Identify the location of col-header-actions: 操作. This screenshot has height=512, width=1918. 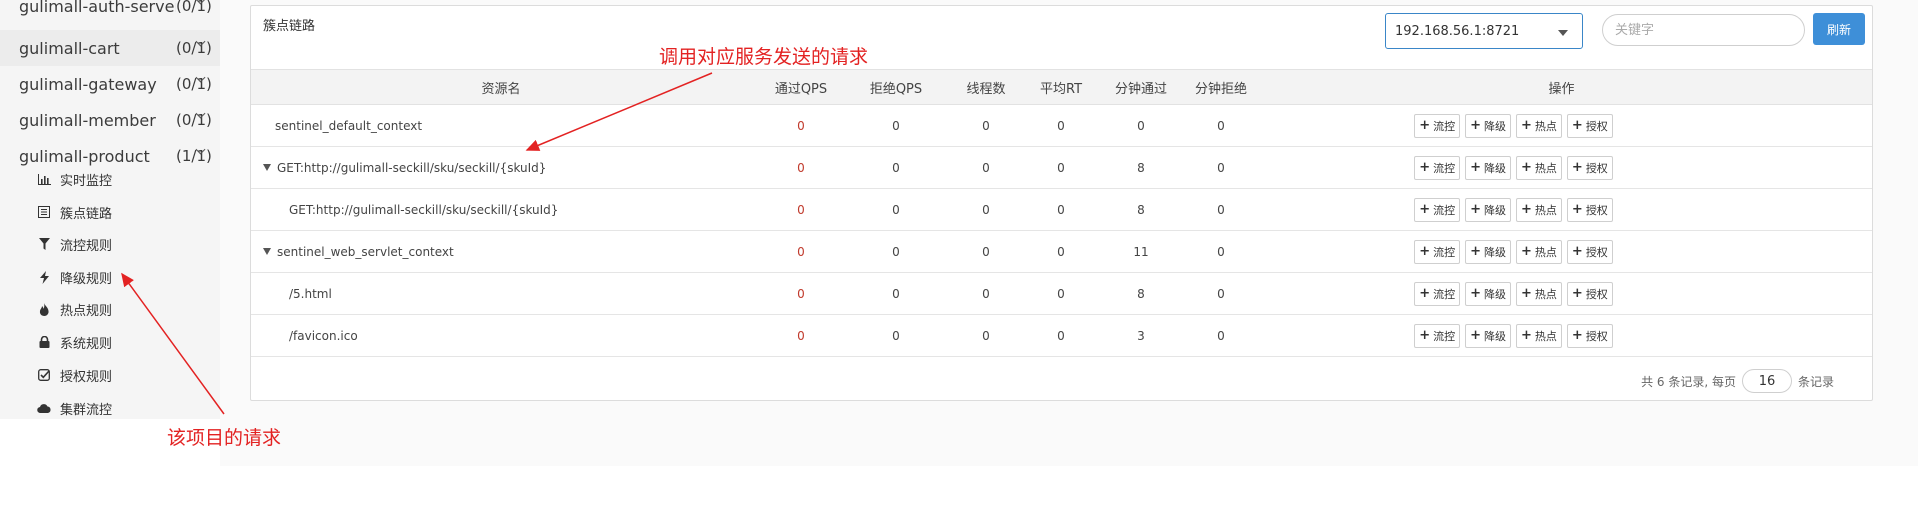
(1561, 87).